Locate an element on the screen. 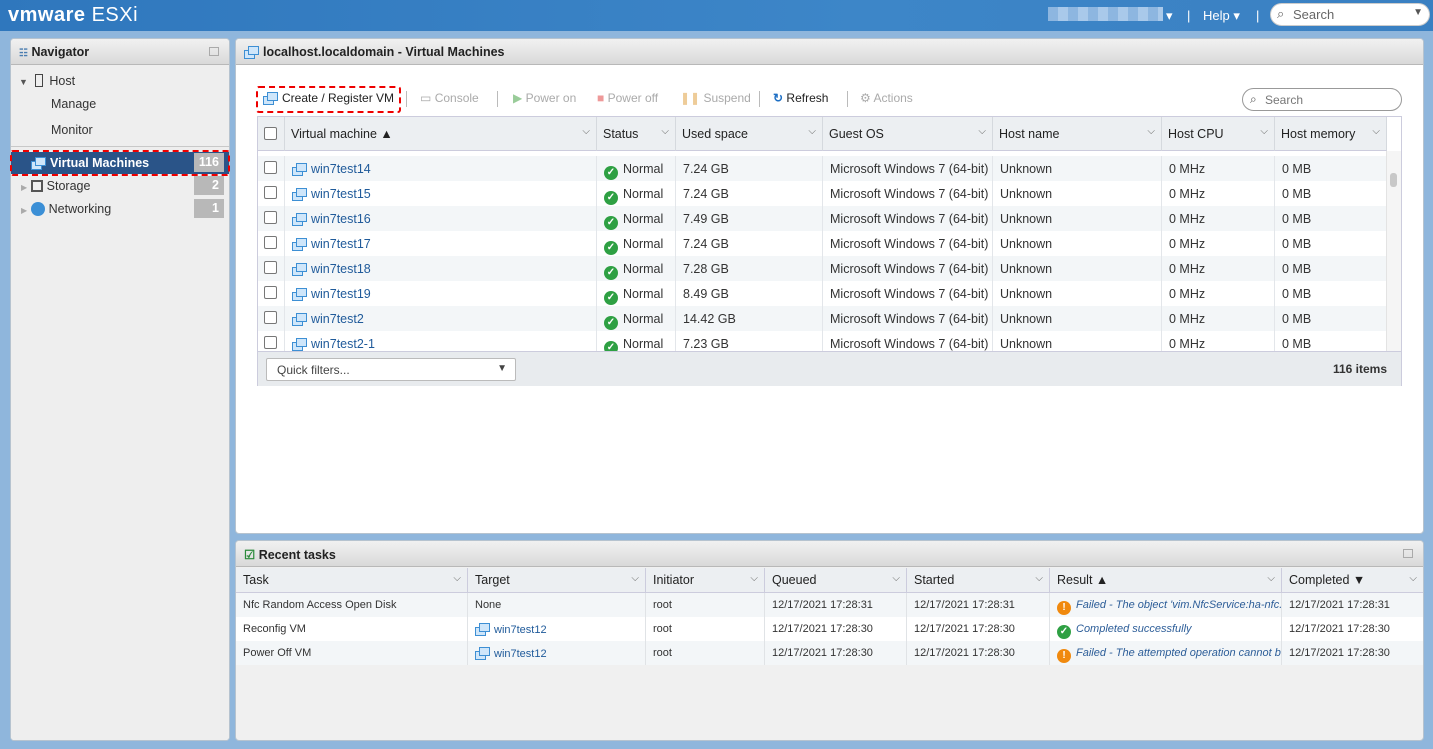 This screenshot has width=1433, height=749. vm-name-link: win7test2 is located at coordinates (337, 319).